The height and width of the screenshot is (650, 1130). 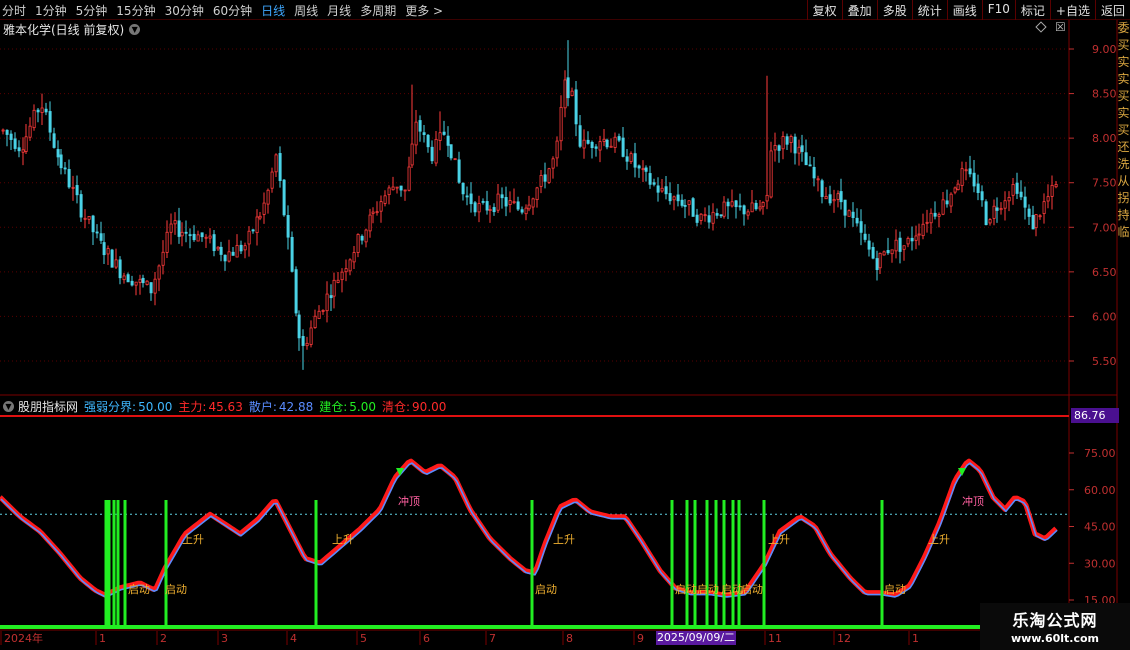 What do you see at coordinates (1055, 620) in the screenshot?
I see `watermark-title: 乐淘公式网` at bounding box center [1055, 620].